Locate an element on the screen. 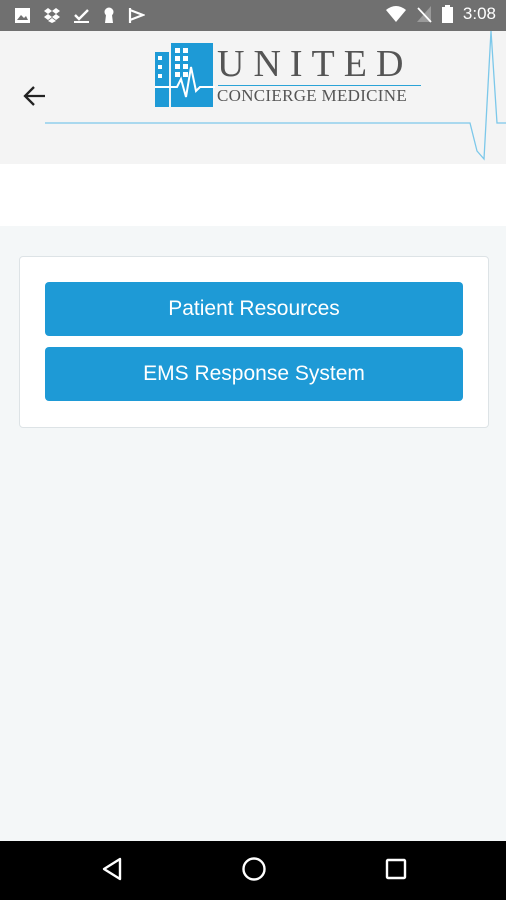 Image resolution: width=506 pixels, height=900 pixels. navigation-bar is located at coordinates (253, 870).